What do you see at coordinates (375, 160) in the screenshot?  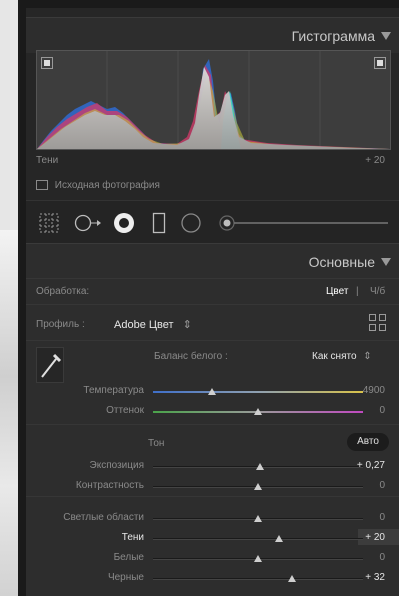 I see `histogram-info-value: + 20` at bounding box center [375, 160].